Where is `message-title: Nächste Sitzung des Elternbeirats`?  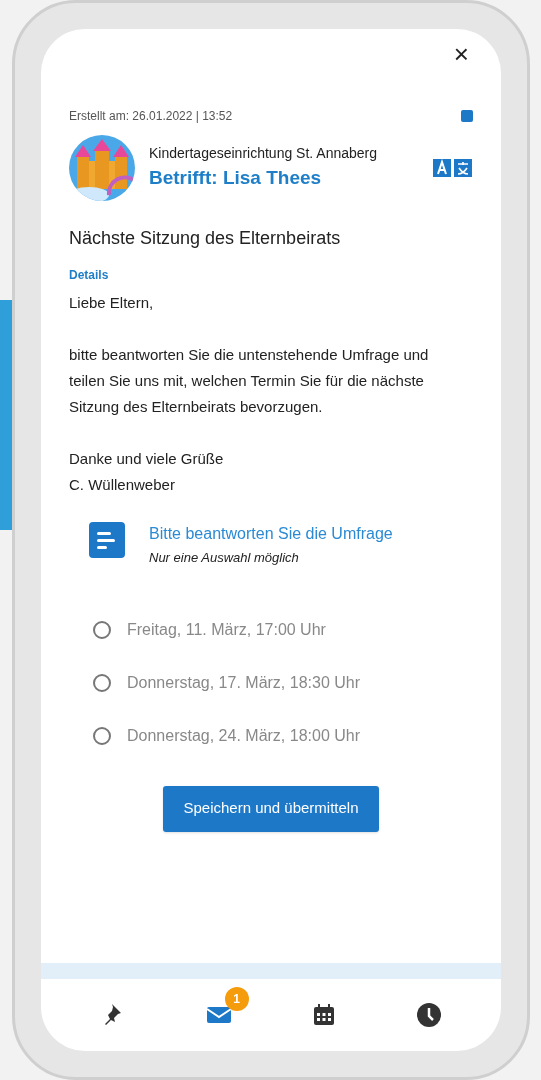
message-title: Nächste Sitzung des Elternbeirats is located at coordinates (205, 238).